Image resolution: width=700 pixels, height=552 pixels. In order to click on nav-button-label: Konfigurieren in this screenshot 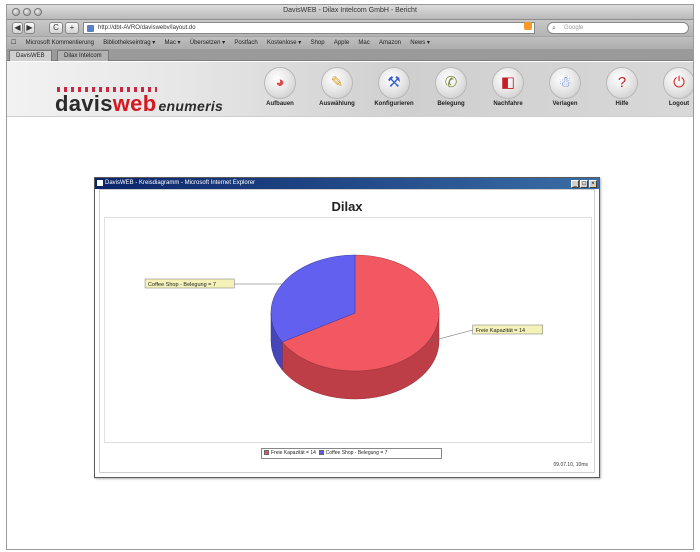, I will do `click(394, 104)`.